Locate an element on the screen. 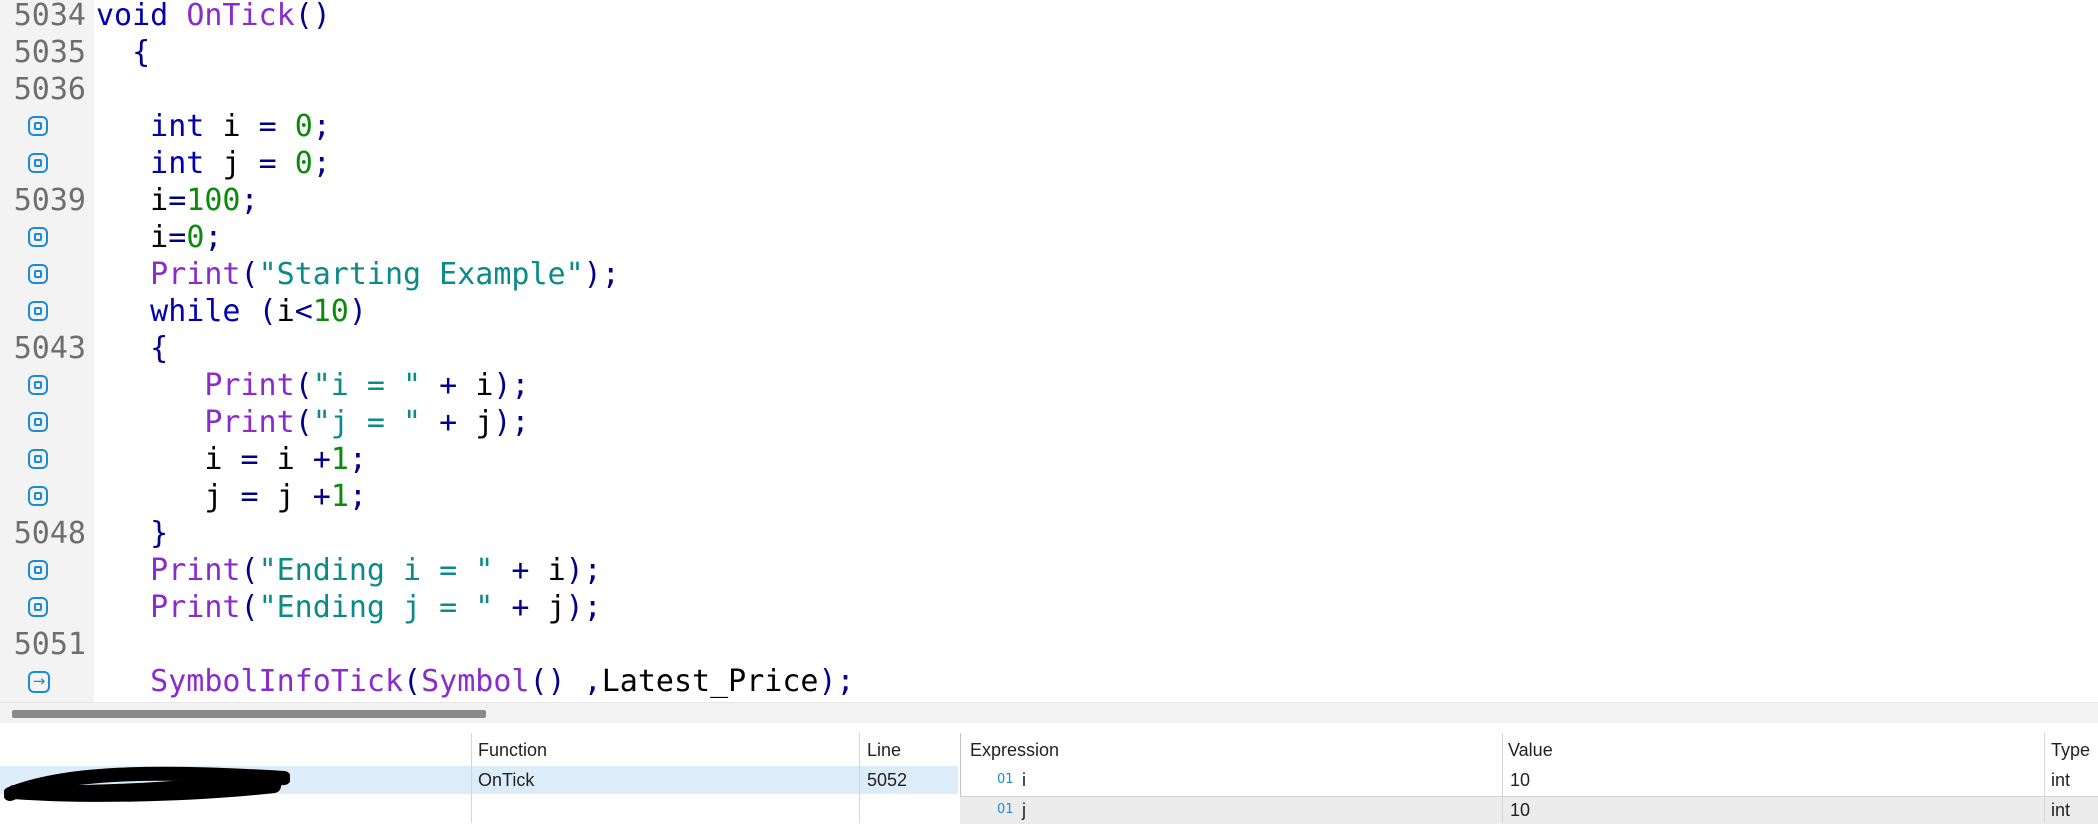 This screenshot has width=2098, height=824. scrollbar-thumb is located at coordinates (249, 714).